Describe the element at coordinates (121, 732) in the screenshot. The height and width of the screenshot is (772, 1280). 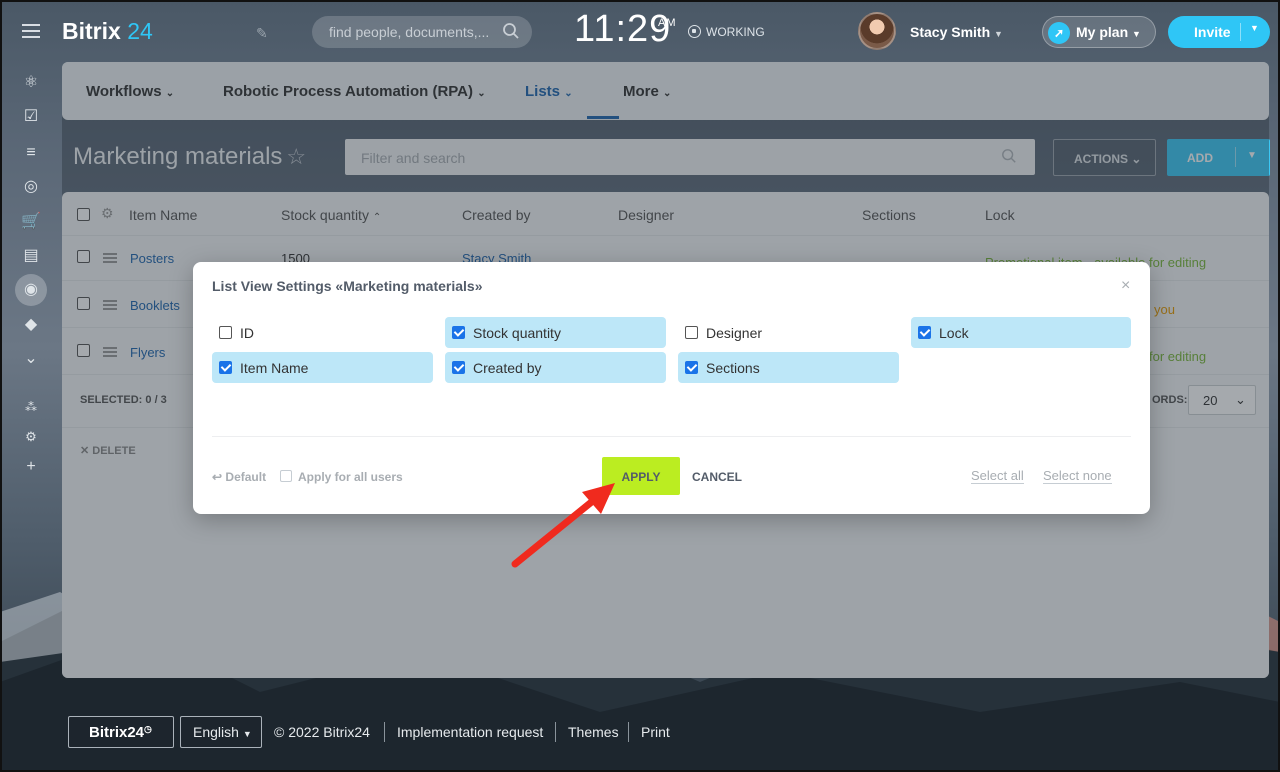
I see `footer-logo: Bitrix24◷` at that location.